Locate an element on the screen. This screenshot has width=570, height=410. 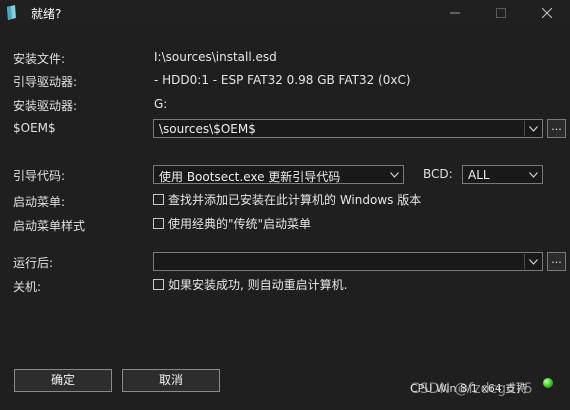
shutdown-label: 关机: is located at coordinates (27, 287).